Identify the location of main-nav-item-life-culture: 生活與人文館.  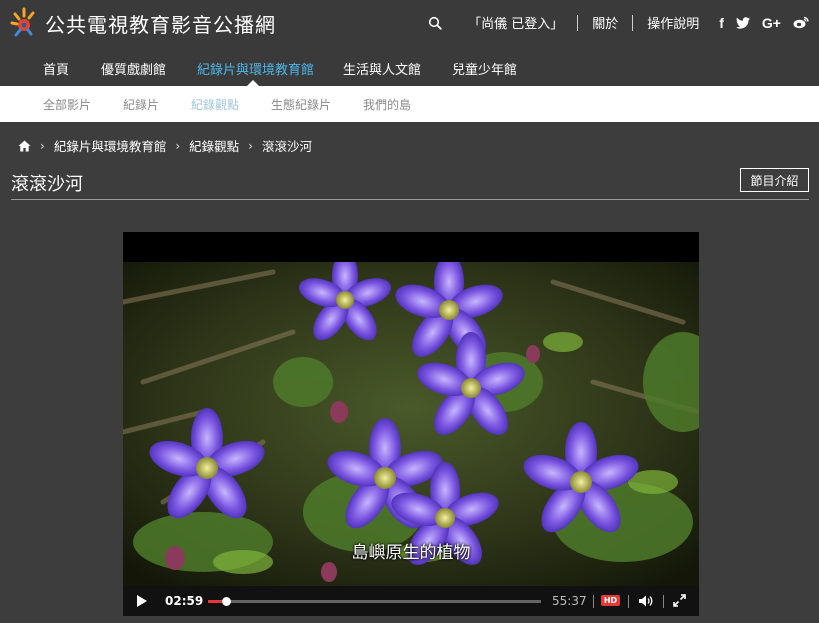
(382, 68).